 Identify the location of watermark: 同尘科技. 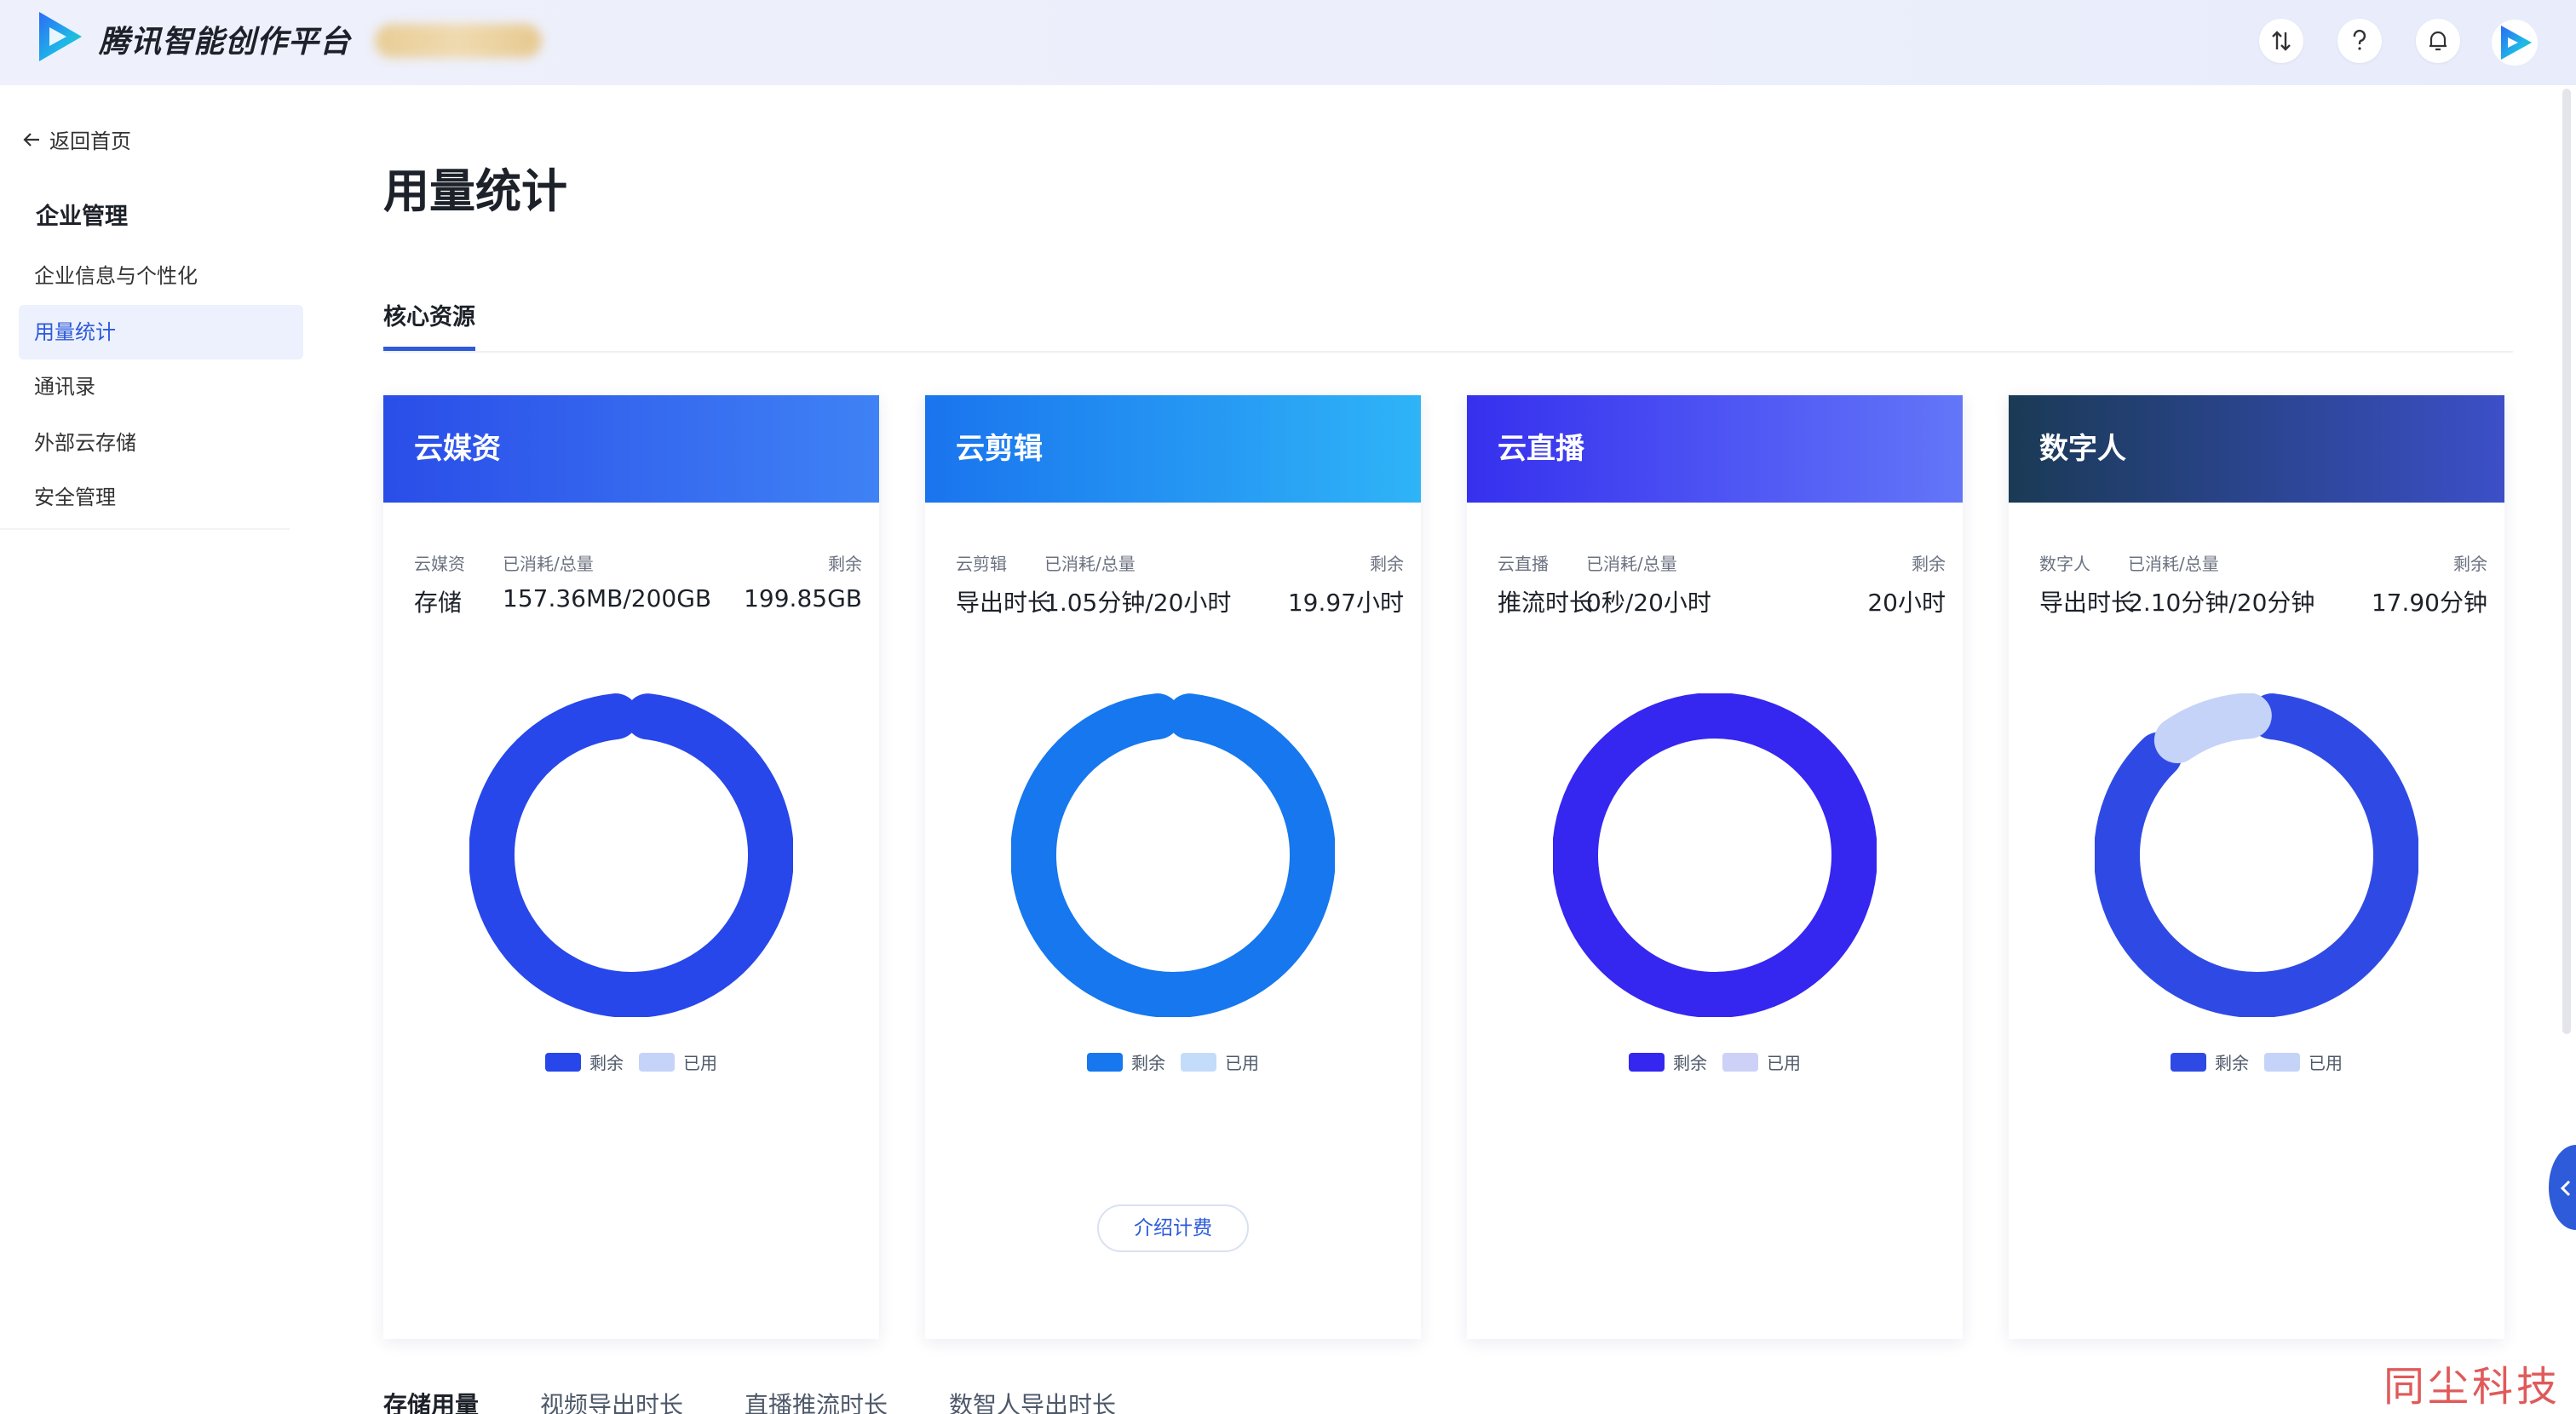
(2473, 1387).